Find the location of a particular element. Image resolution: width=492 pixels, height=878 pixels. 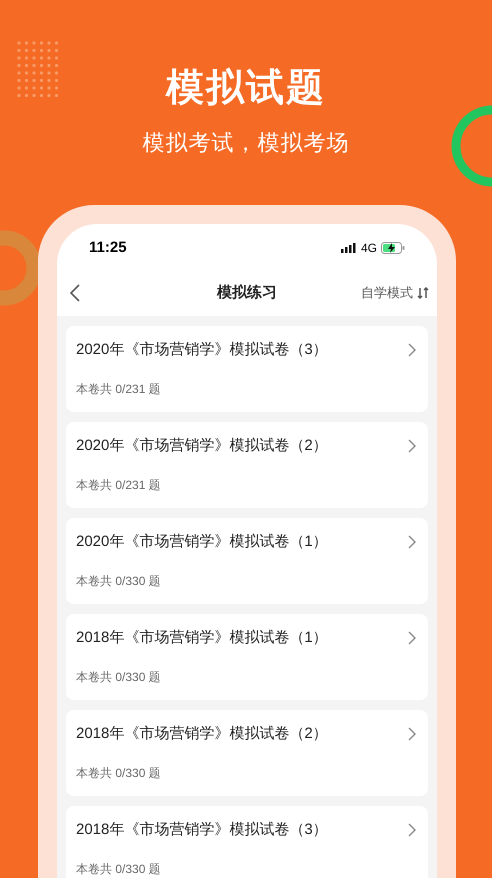

paper-card: 2020年《市场营销学》模拟试卷（3） 本卷共 0/231 题 is located at coordinates (247, 369).